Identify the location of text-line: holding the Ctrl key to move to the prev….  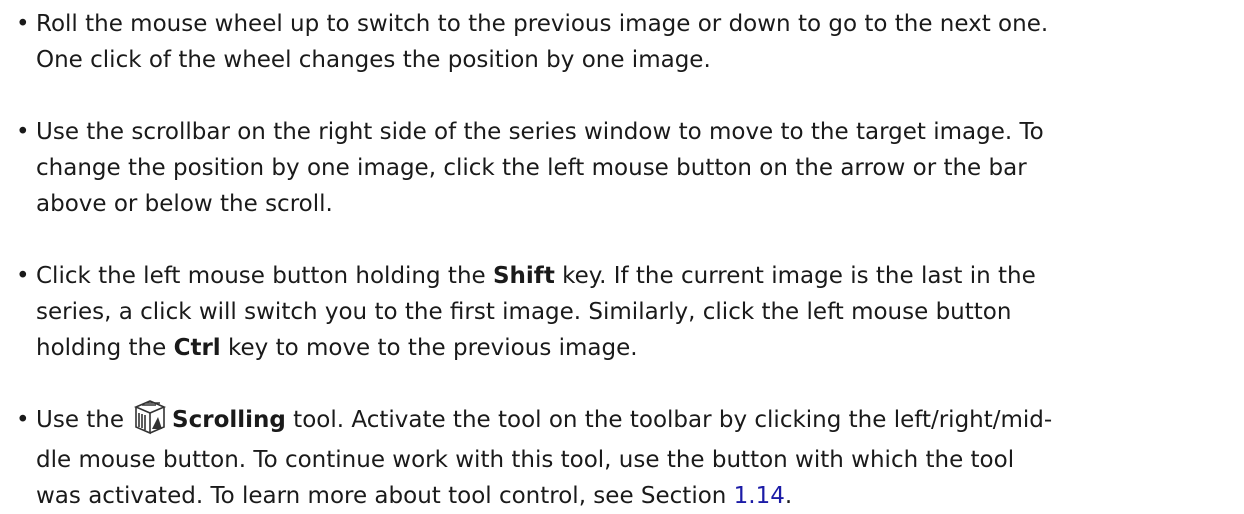
(640, 348).